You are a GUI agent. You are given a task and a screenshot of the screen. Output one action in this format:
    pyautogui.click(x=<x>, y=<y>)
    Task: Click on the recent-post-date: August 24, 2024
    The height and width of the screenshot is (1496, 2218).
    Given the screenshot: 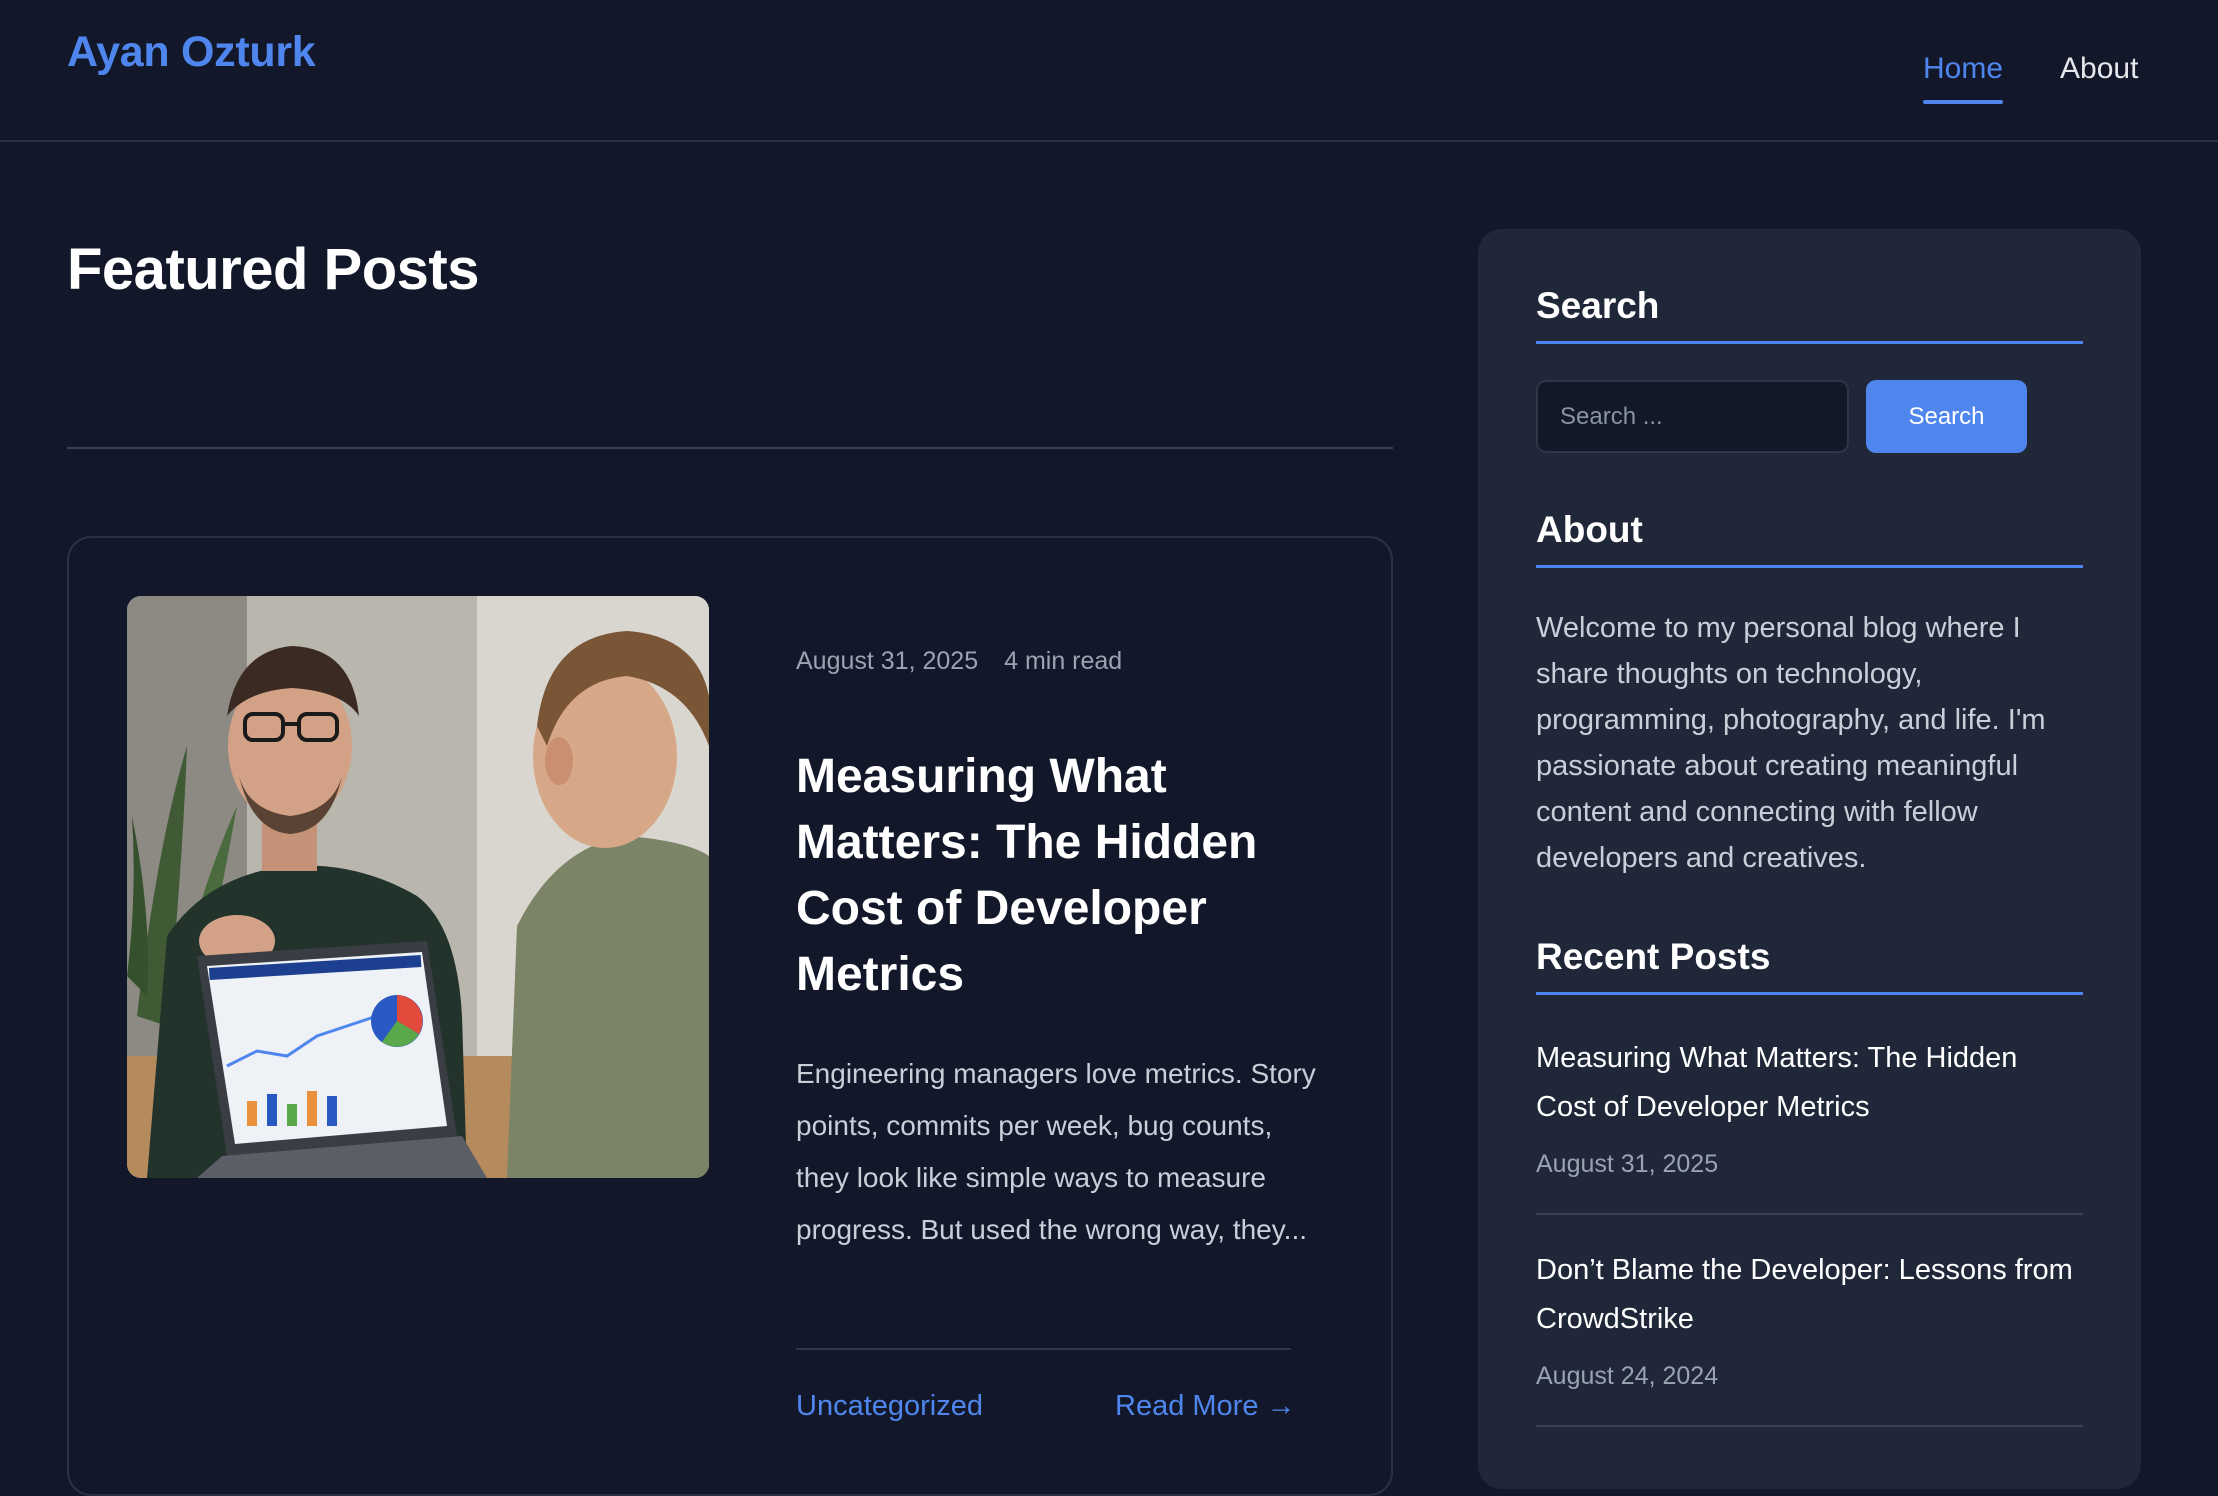 What is the action you would take?
    pyautogui.click(x=1627, y=1376)
    